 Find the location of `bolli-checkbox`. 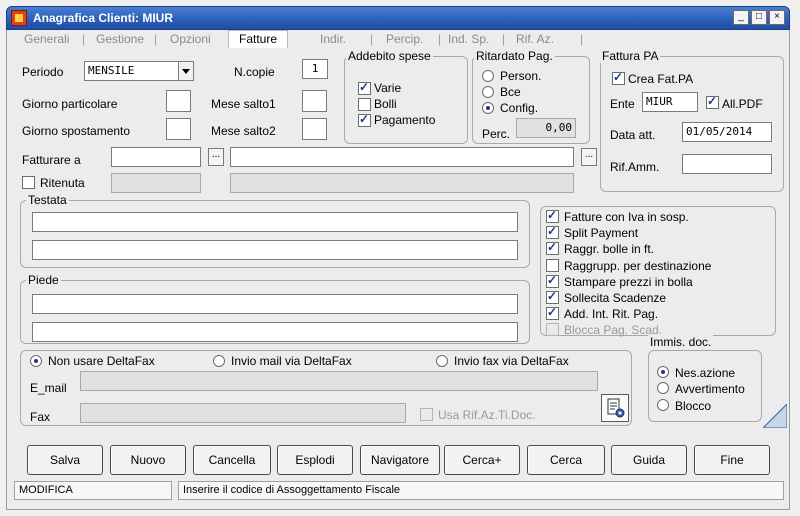

bolli-checkbox is located at coordinates (364, 104).